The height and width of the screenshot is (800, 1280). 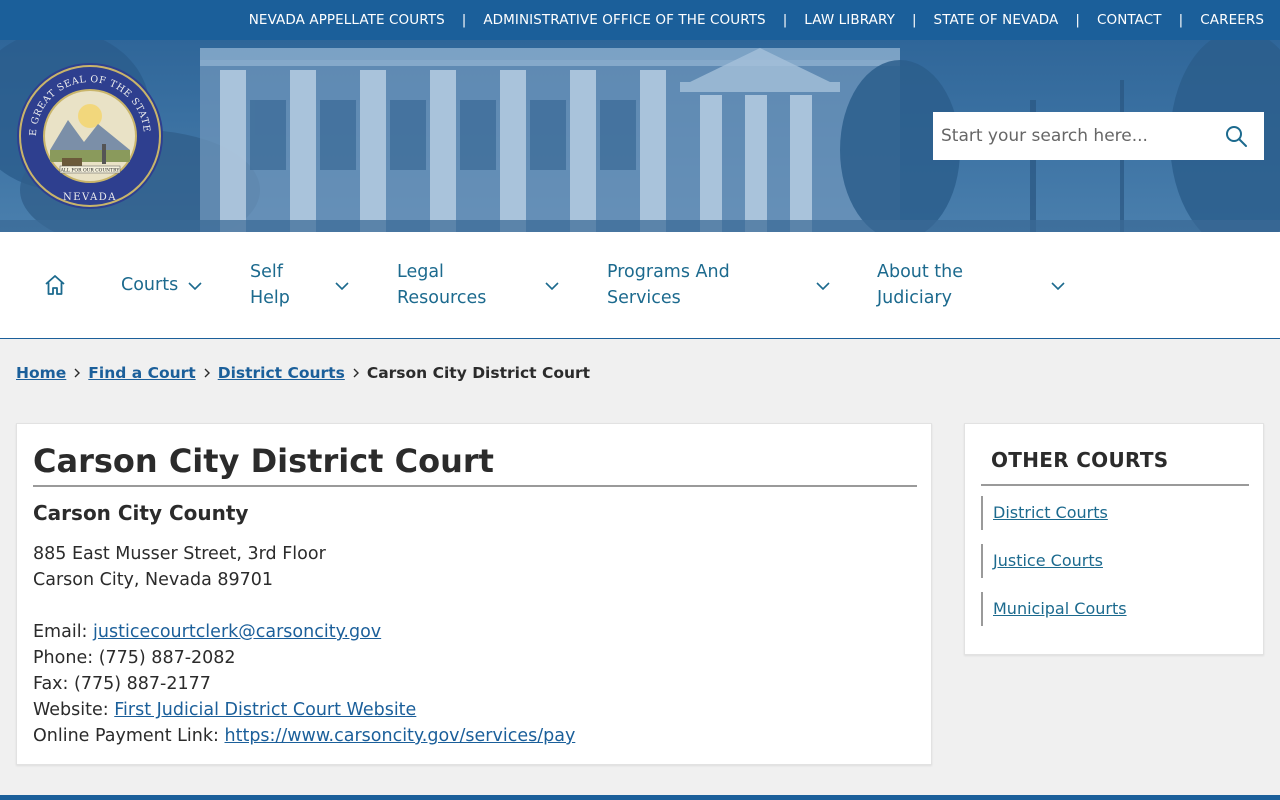 What do you see at coordinates (1115, 513) in the screenshot?
I see `sidebar-item-district-courts: District Courts` at bounding box center [1115, 513].